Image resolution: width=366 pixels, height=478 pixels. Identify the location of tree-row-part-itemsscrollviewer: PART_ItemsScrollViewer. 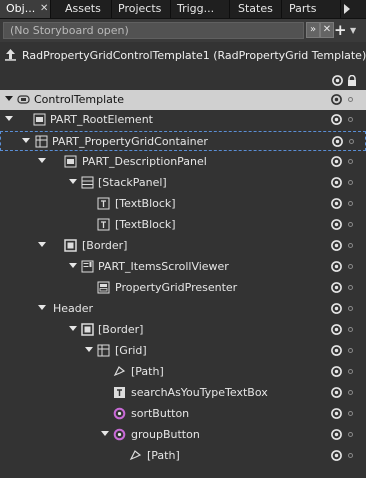
(183, 267).